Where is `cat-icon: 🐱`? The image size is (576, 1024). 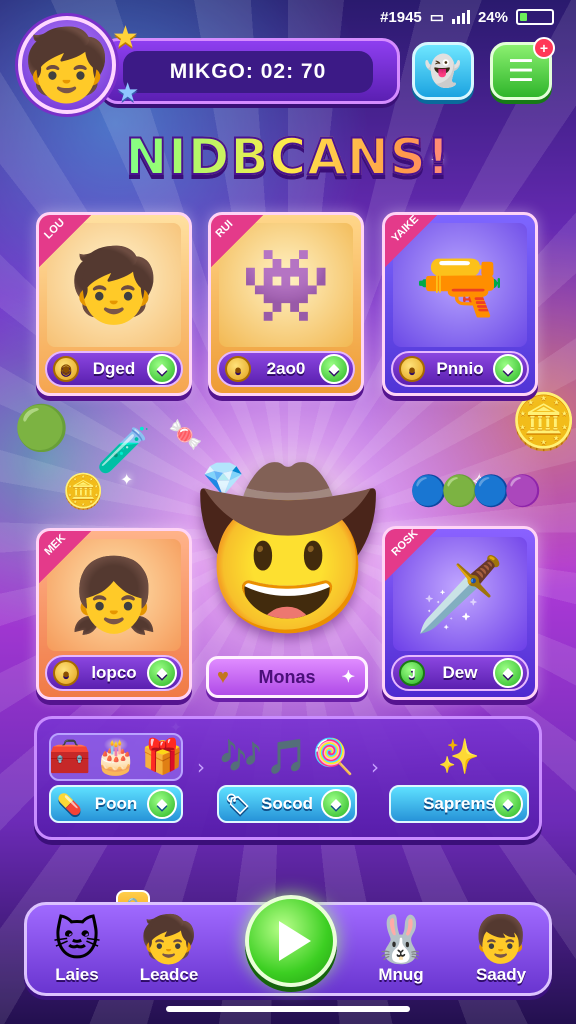
cat-icon: 🐱 is located at coordinates (77, 939).